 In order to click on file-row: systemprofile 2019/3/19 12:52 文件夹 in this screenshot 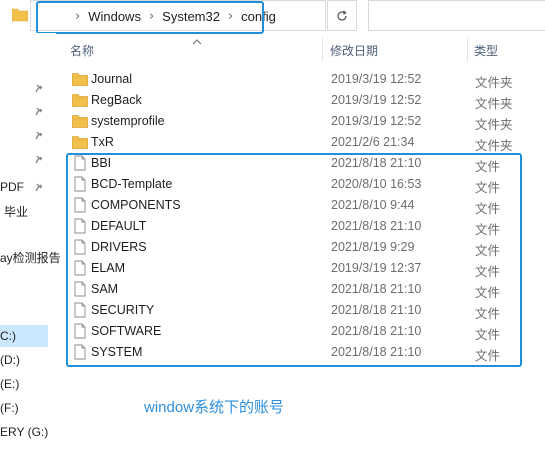, I will do `click(302, 121)`.